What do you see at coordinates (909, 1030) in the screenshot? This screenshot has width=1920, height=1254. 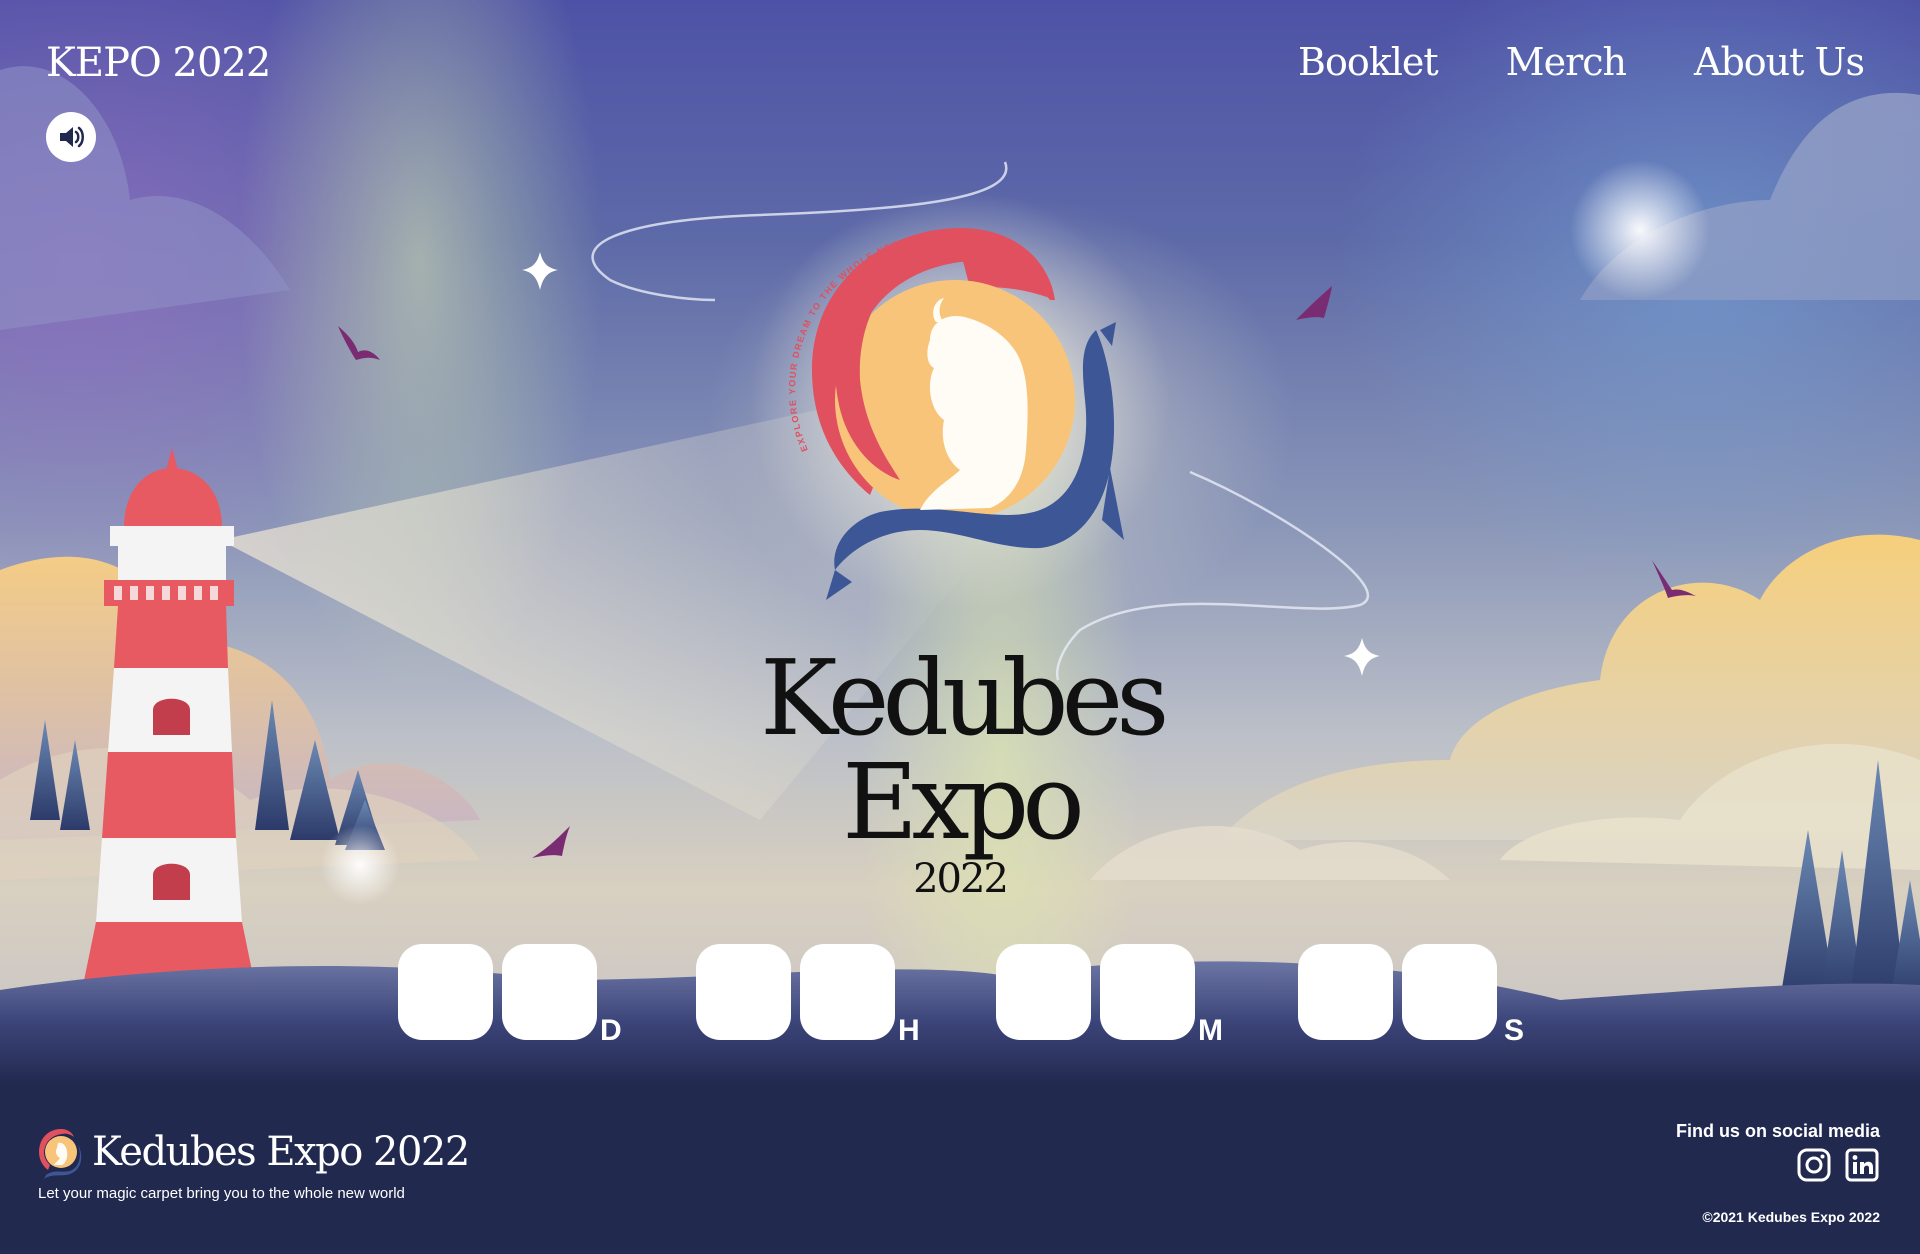 I see `countdown-hours-label: H` at bounding box center [909, 1030].